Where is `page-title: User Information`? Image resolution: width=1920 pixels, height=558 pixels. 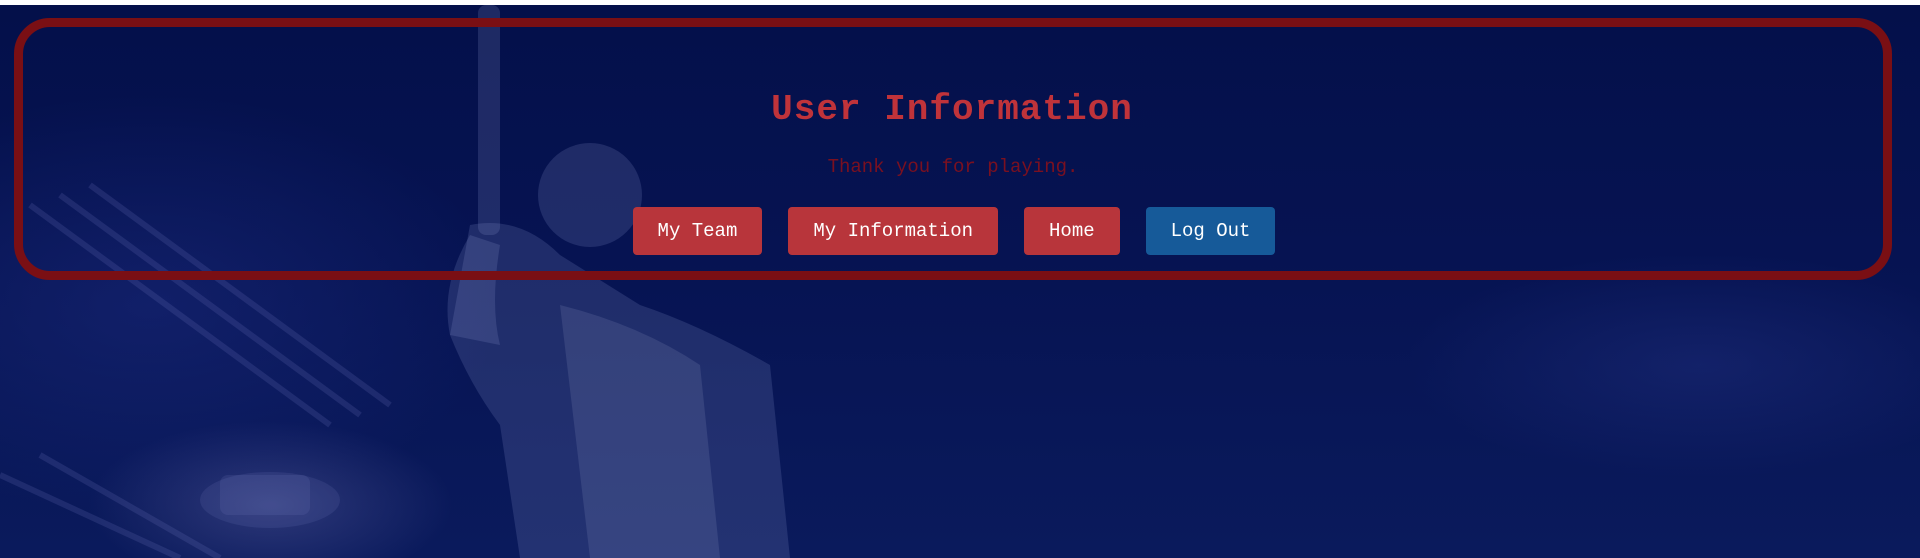 page-title: User Information is located at coordinates (952, 109).